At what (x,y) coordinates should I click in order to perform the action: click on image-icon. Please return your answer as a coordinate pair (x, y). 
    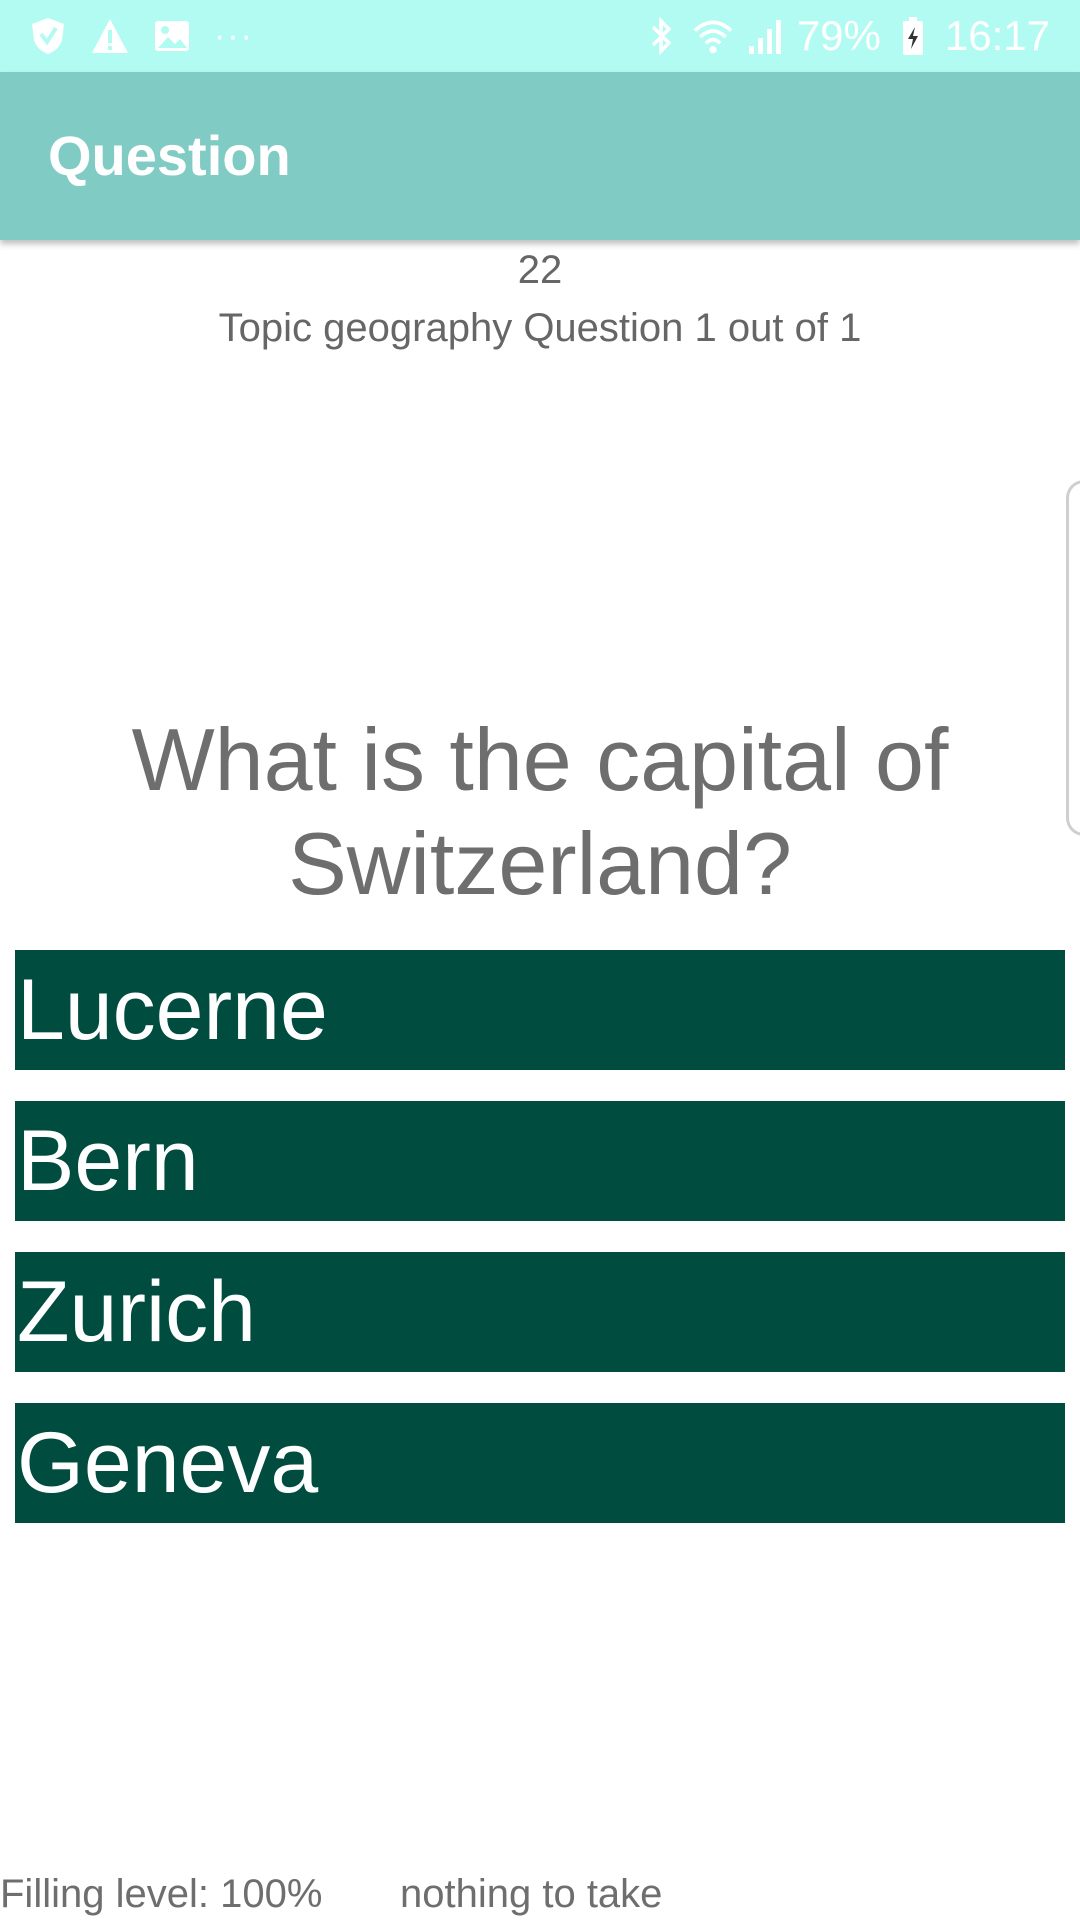
    Looking at the image, I should click on (172, 36).